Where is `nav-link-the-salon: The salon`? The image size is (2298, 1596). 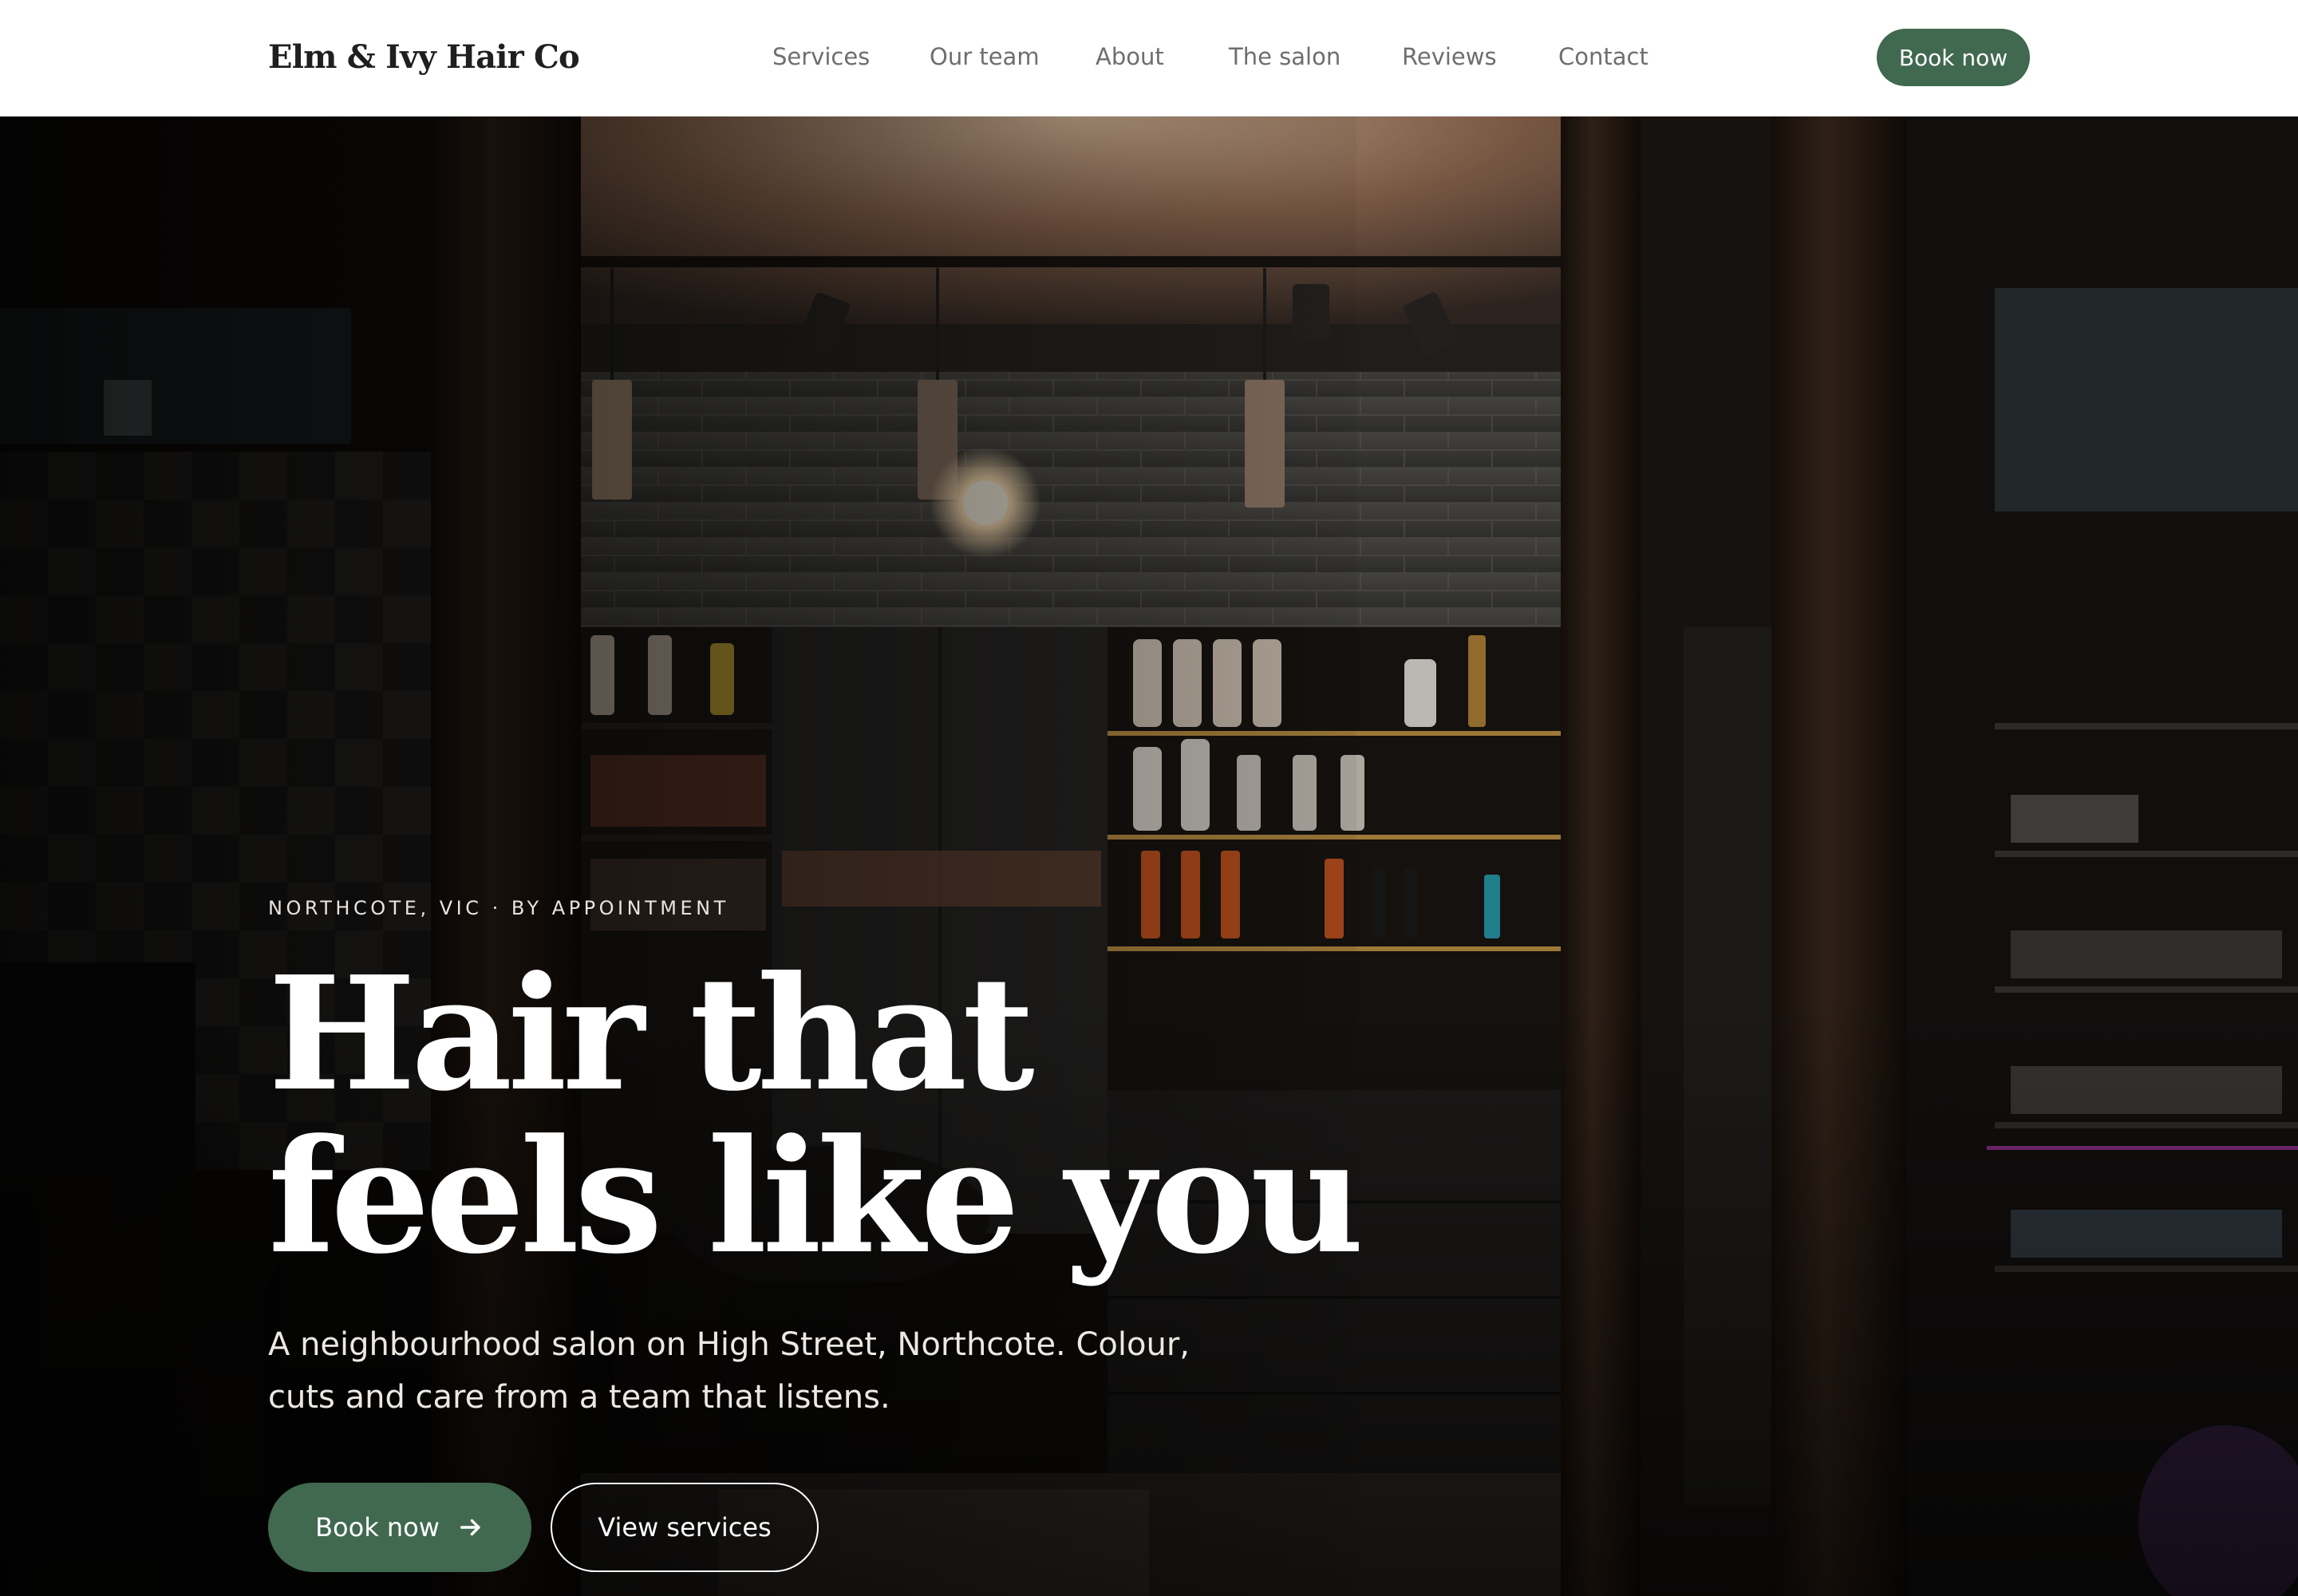 nav-link-the-salon: The salon is located at coordinates (1284, 57).